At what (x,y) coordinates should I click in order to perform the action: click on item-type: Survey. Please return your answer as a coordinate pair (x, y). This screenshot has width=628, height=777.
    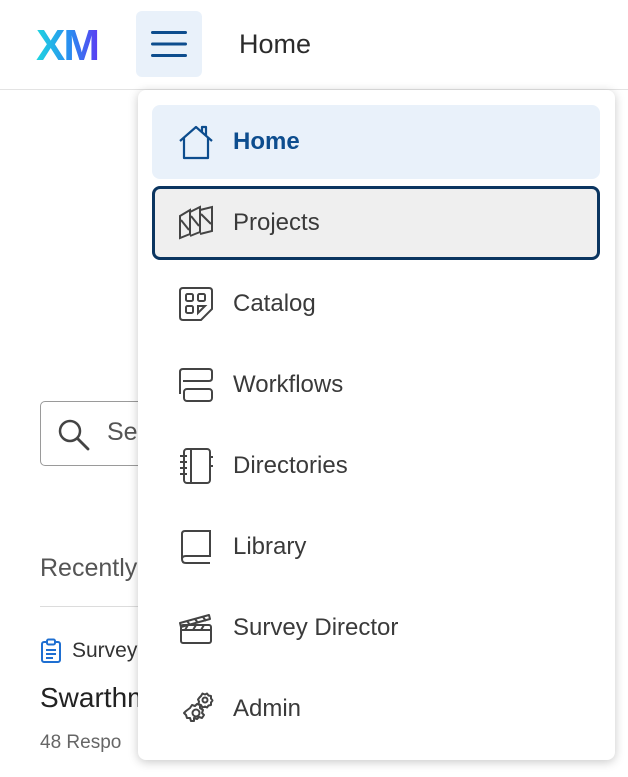
    Looking at the image, I should click on (88, 651).